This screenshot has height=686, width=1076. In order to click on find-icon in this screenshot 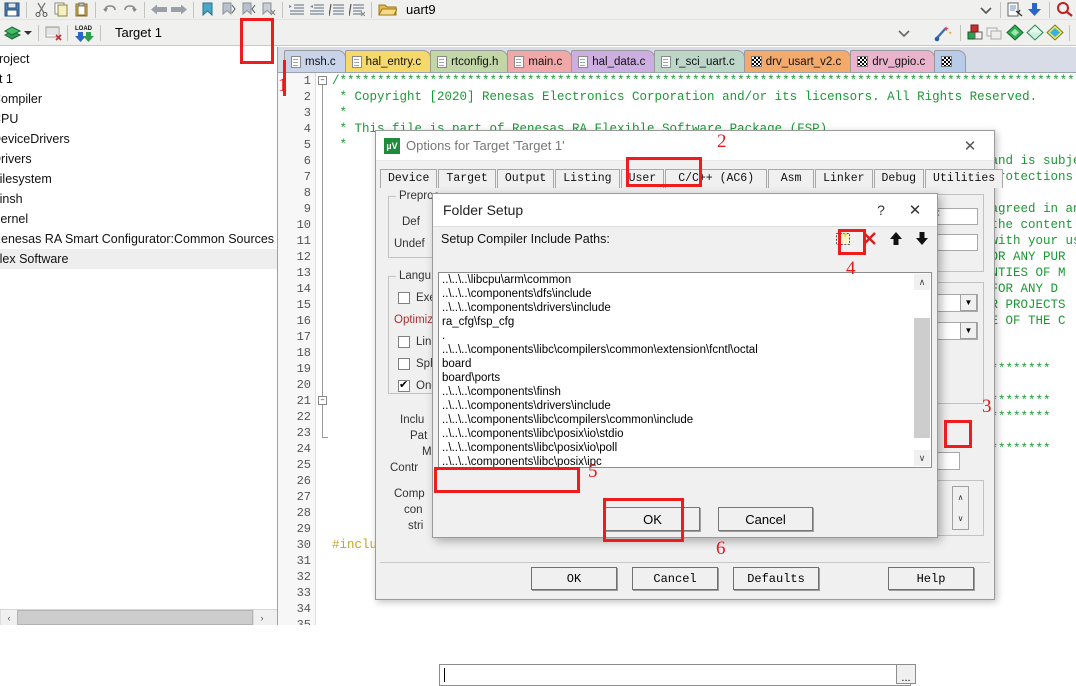, I will do `click(1064, 10)`.